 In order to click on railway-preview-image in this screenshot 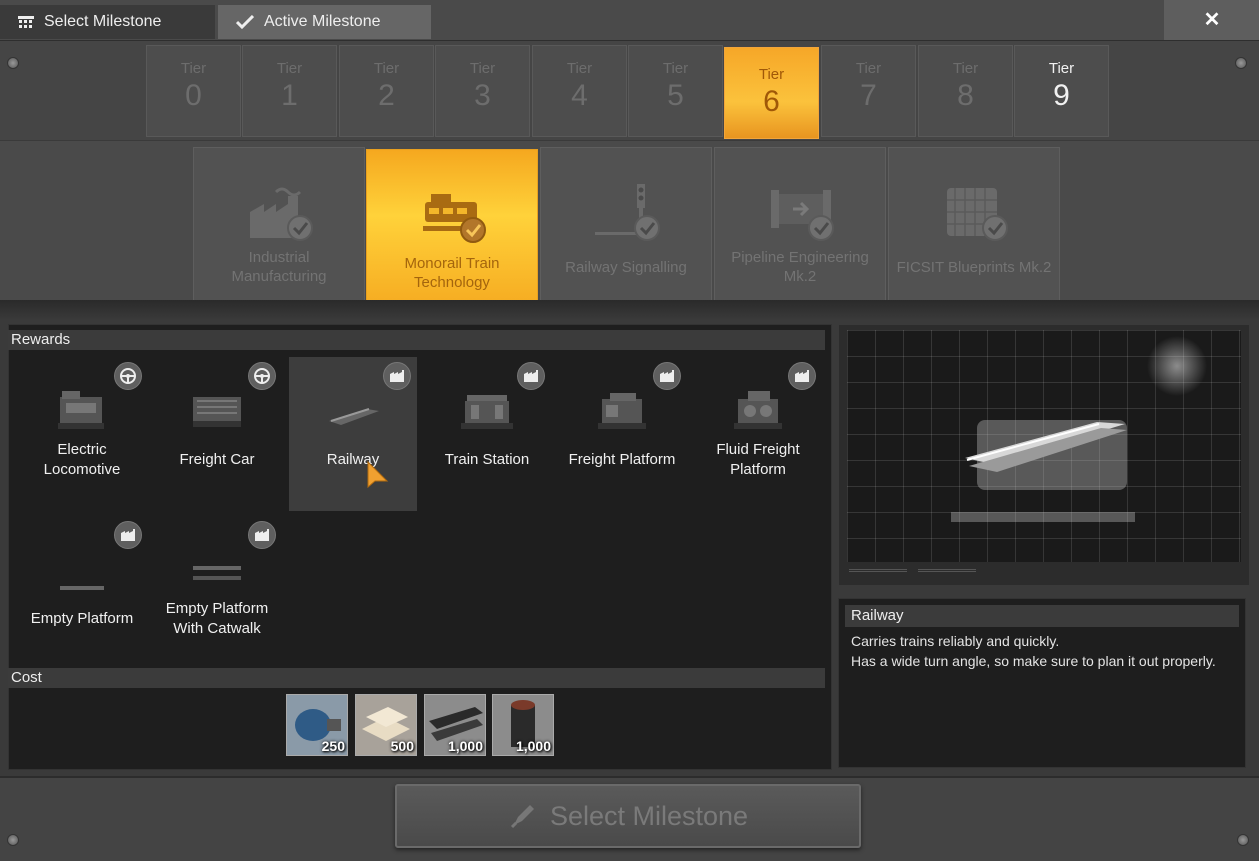, I will do `click(1079, 429)`.